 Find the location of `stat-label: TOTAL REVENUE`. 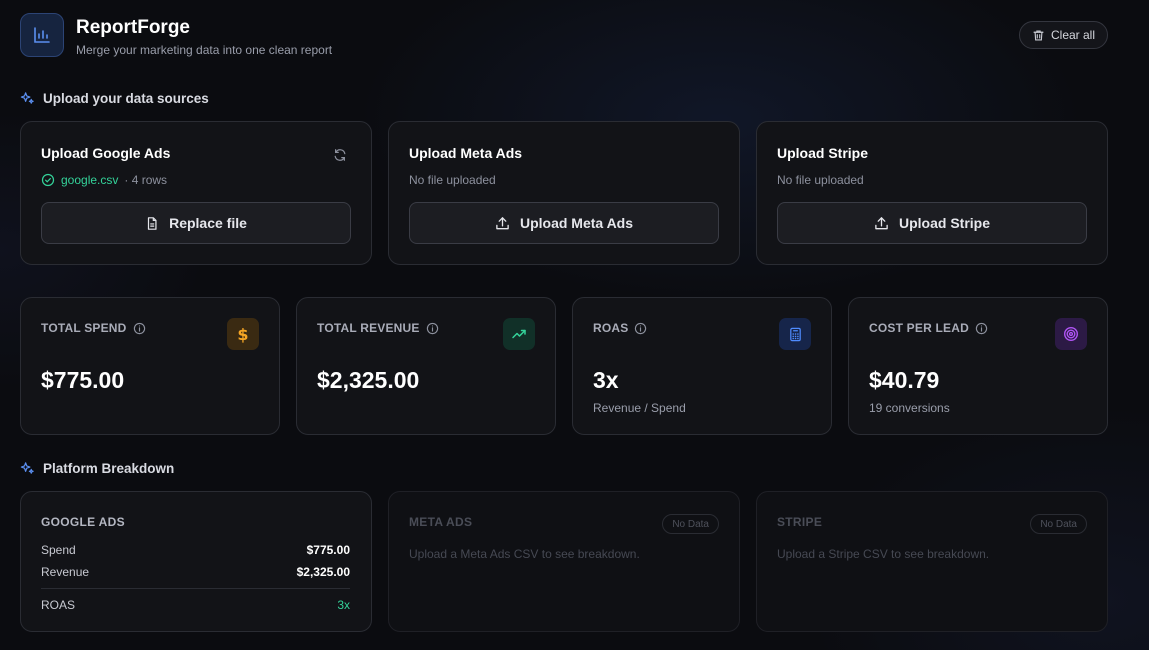

stat-label: TOTAL REVENUE is located at coordinates (378, 328).